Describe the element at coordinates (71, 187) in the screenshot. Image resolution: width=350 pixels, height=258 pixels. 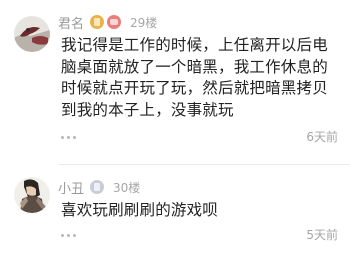
I see `username: 小丑` at that location.